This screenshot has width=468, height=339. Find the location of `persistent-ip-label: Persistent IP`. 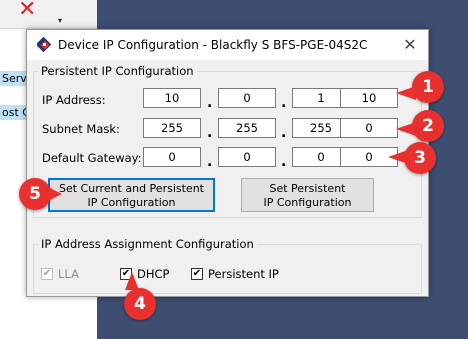

persistent-ip-label: Persistent IP is located at coordinates (243, 274).